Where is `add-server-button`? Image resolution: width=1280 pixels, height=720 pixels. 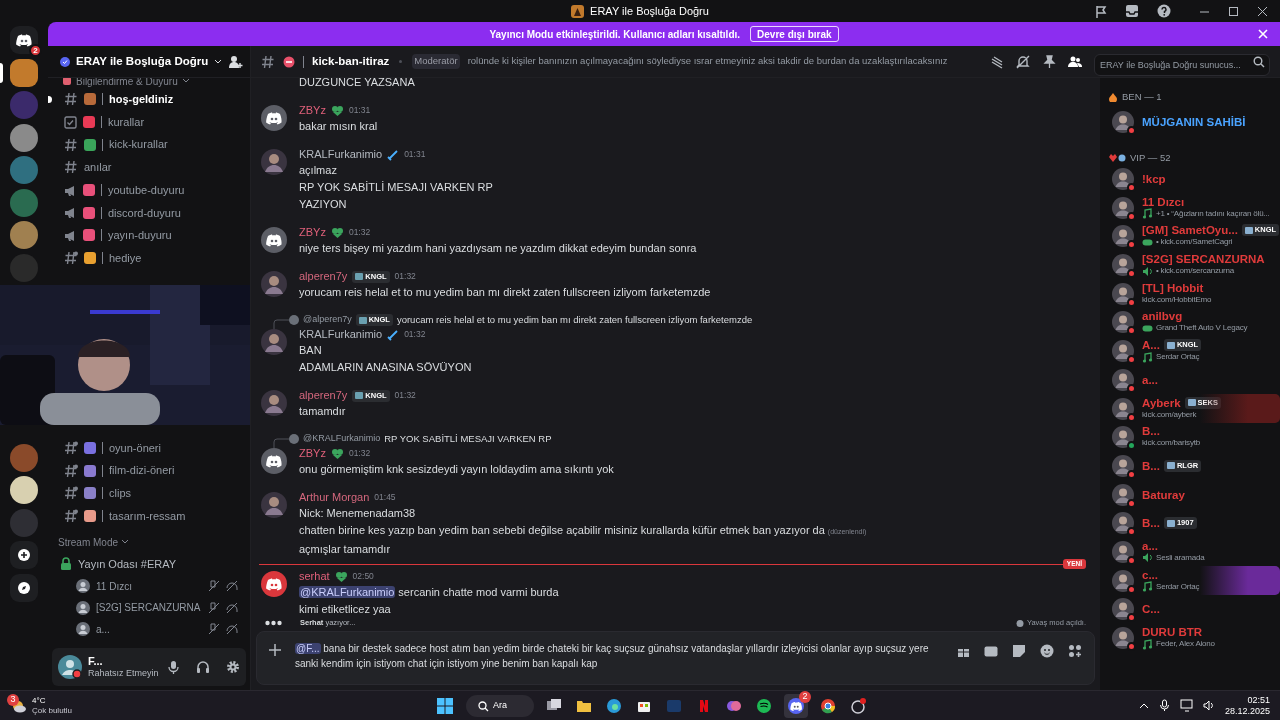 add-server-button is located at coordinates (24, 555).